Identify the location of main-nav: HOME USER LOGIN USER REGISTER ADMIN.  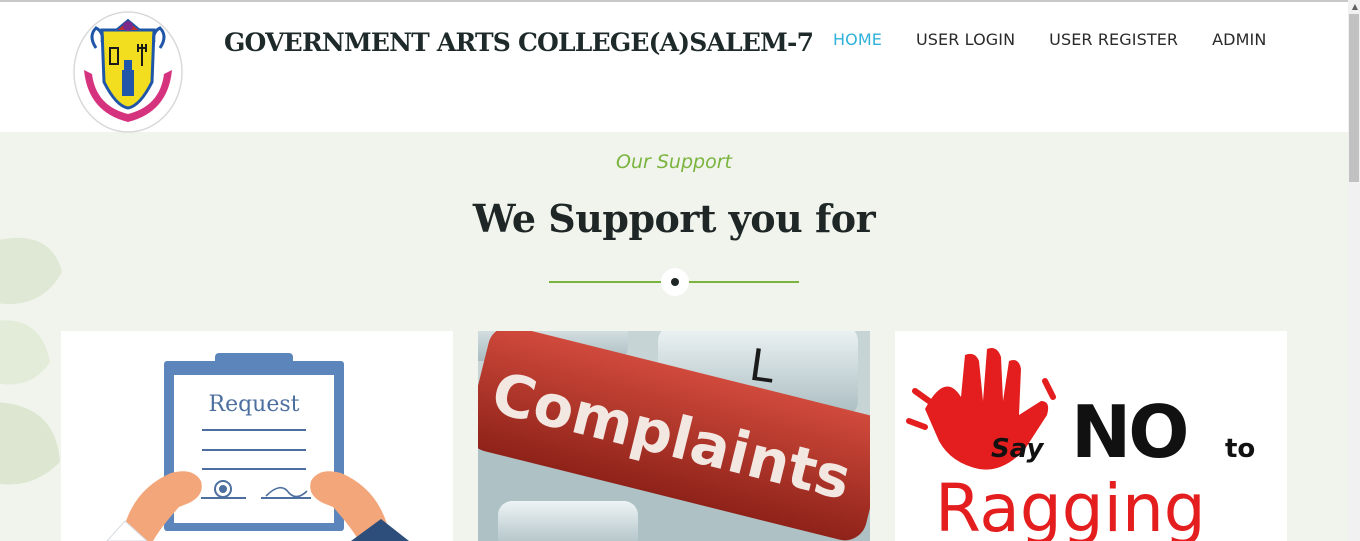
(1049, 39).